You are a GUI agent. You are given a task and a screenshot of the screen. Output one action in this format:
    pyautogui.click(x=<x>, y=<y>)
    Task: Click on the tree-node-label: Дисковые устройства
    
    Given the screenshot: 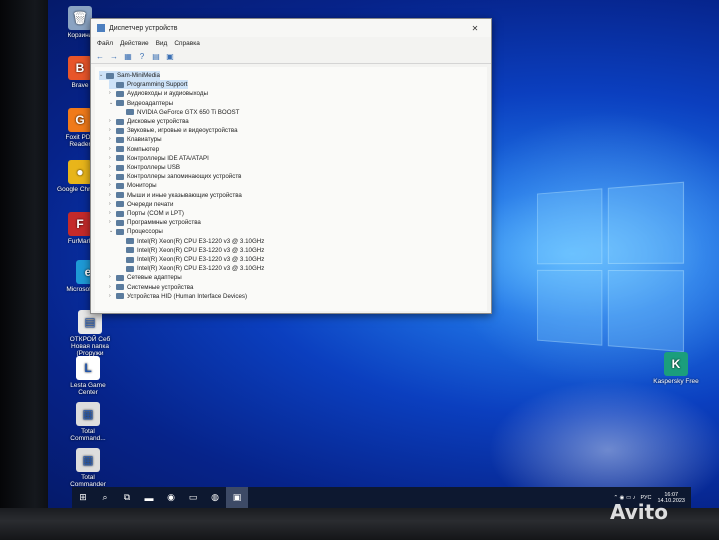 What is the action you would take?
    pyautogui.click(x=158, y=121)
    